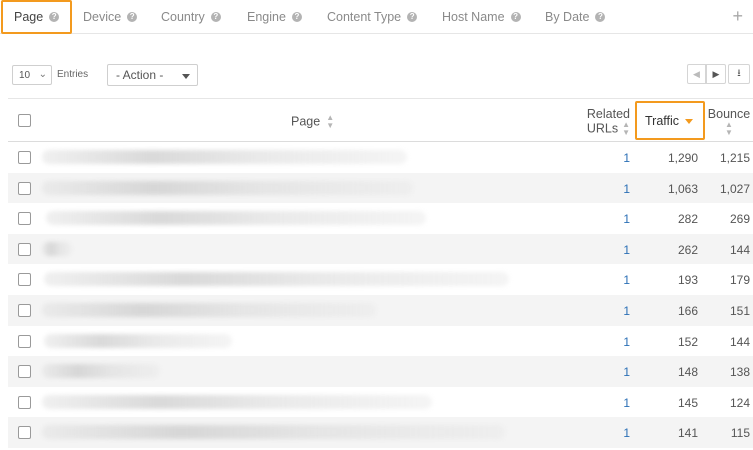 This screenshot has width=753, height=450. What do you see at coordinates (32, 75) in the screenshot?
I see `entries-select: 10 ⌄` at bounding box center [32, 75].